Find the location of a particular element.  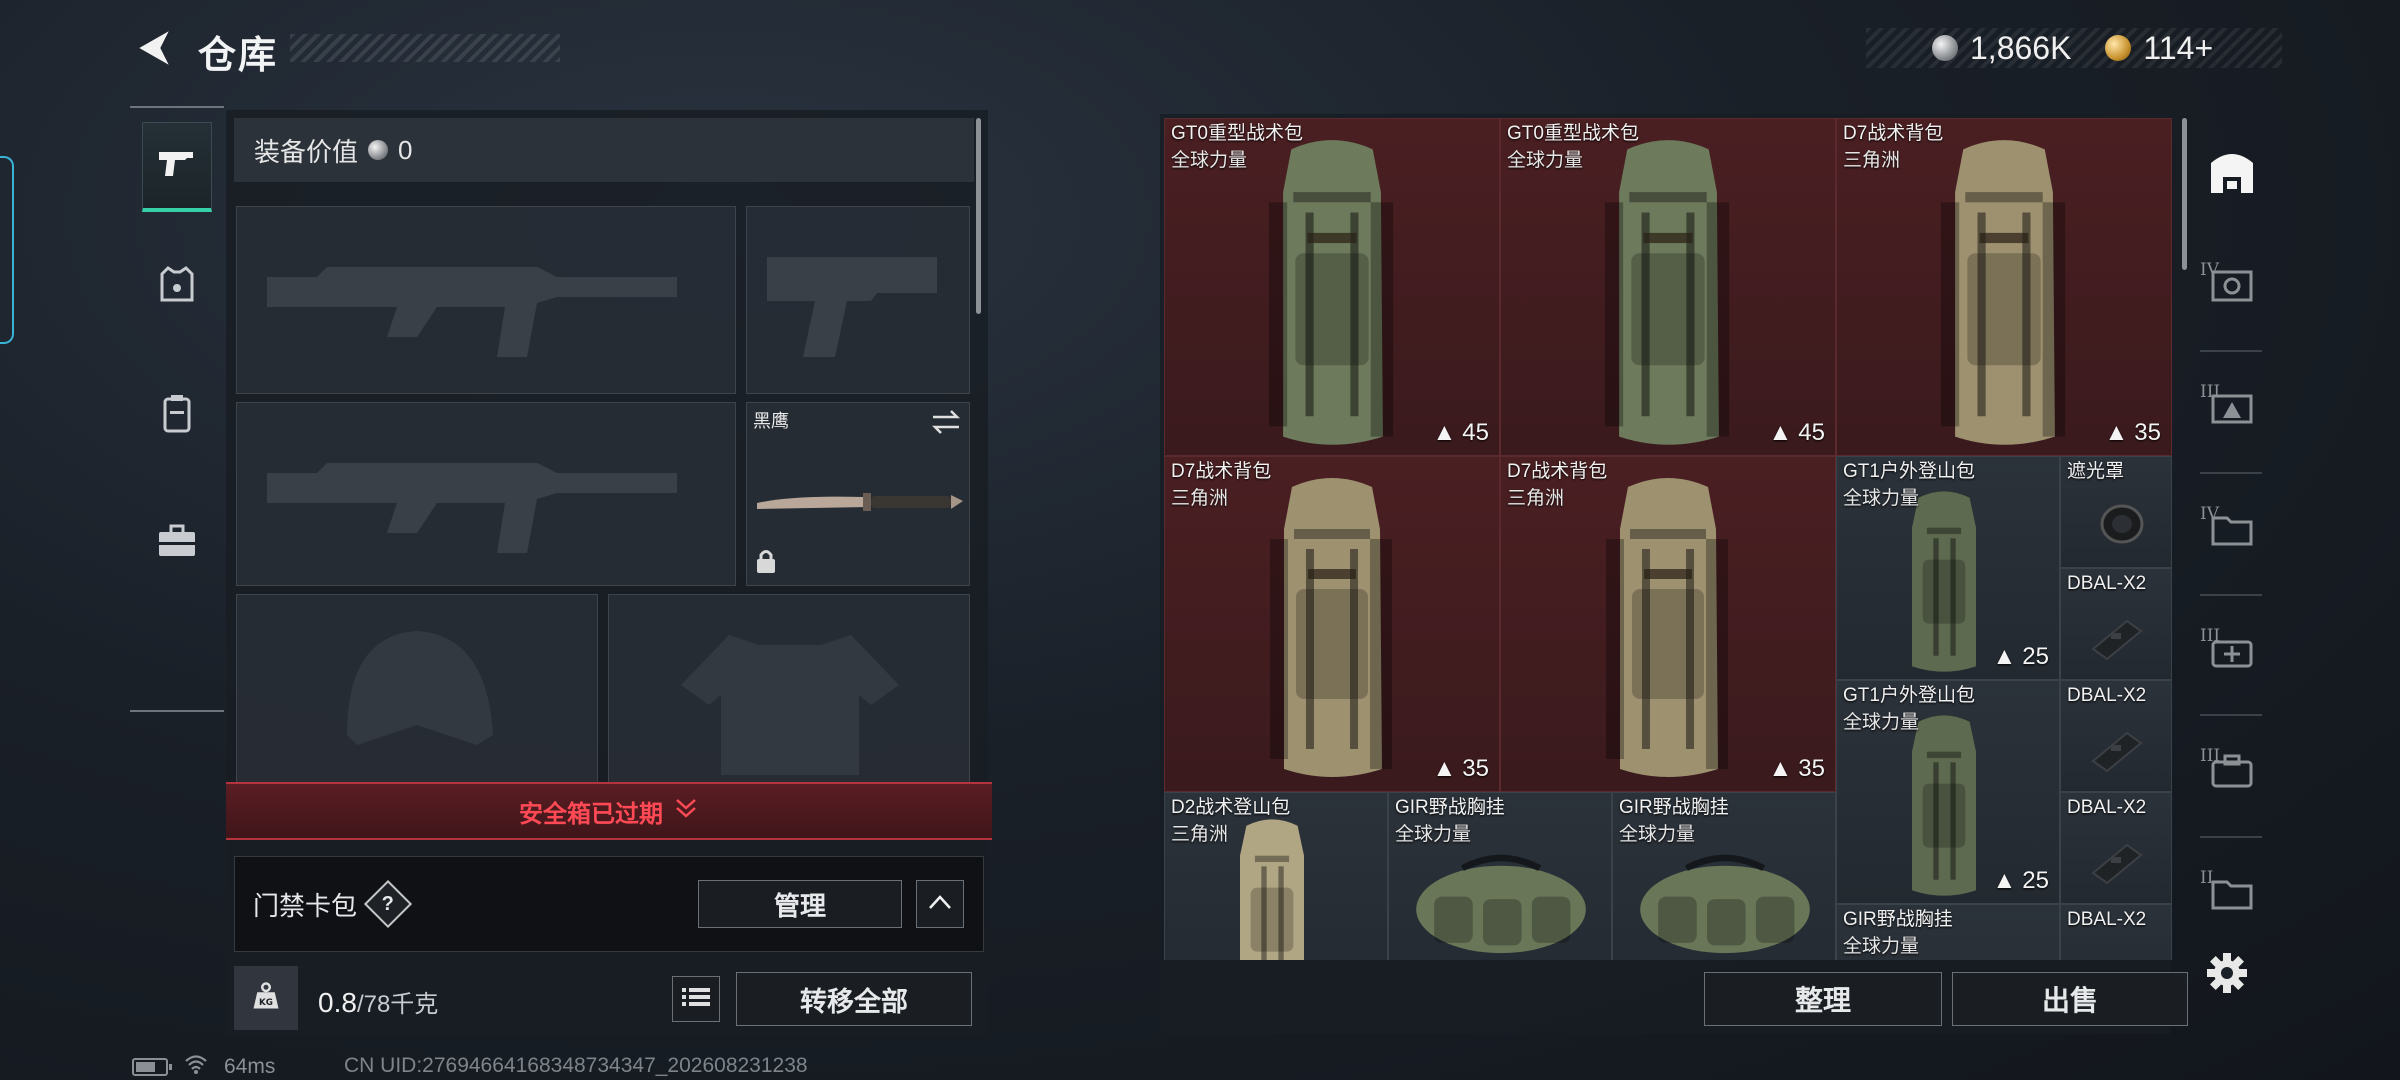

tier-label: III is located at coordinates (2210, 756).